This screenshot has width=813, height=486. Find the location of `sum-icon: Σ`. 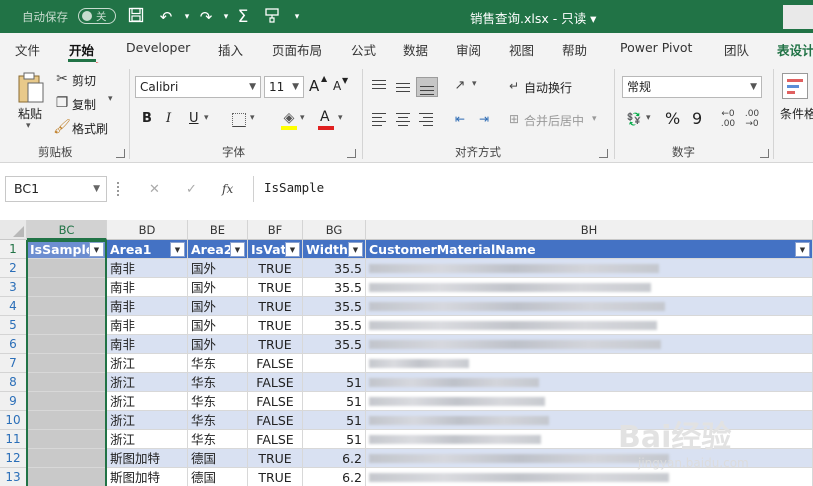

sum-icon: Σ is located at coordinates (243, 17).